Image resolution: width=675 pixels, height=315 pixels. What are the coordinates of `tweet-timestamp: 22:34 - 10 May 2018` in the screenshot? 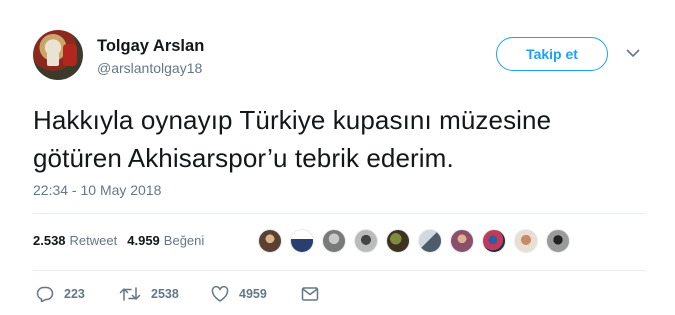 It's located at (97, 190).